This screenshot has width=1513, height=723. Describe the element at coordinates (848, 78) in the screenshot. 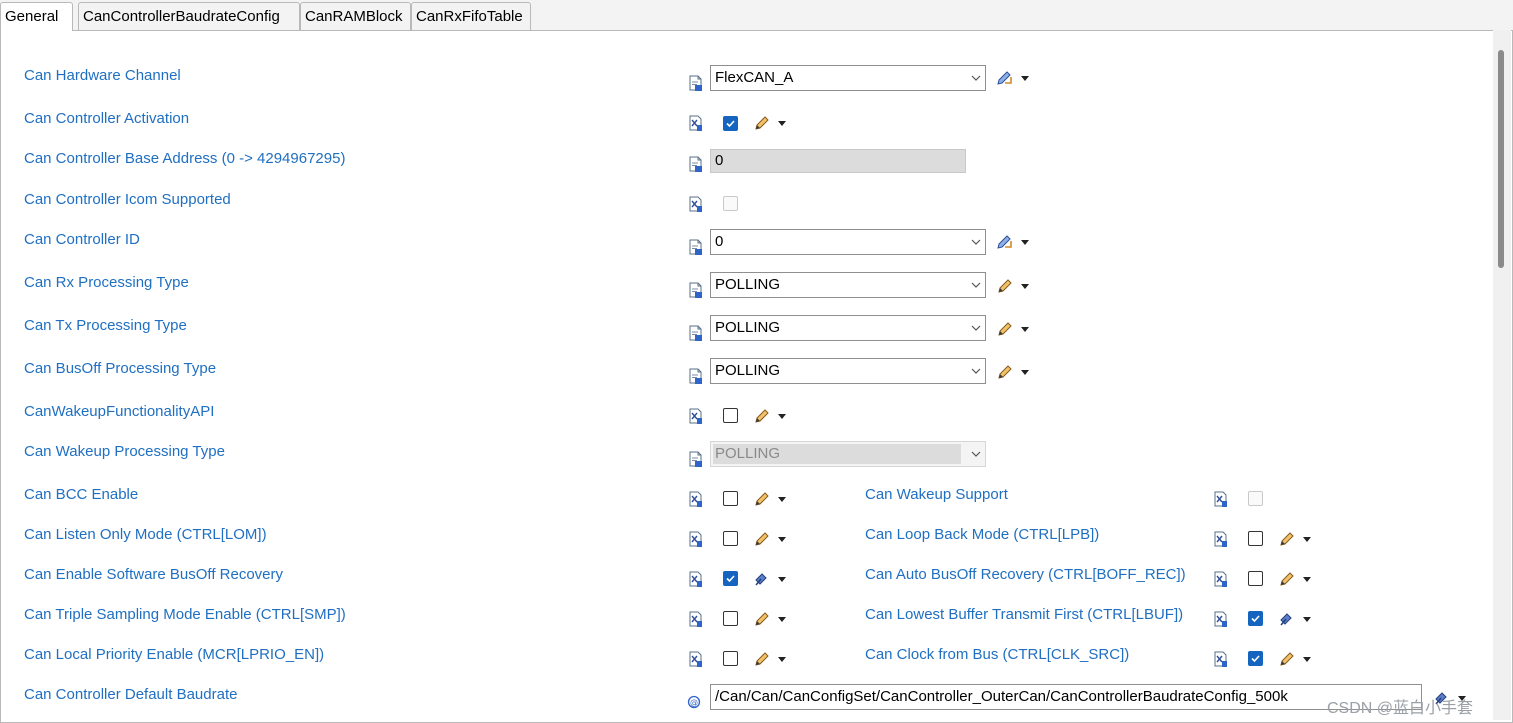

I see `can-hardware-channel-select: FlexCAN_A` at that location.